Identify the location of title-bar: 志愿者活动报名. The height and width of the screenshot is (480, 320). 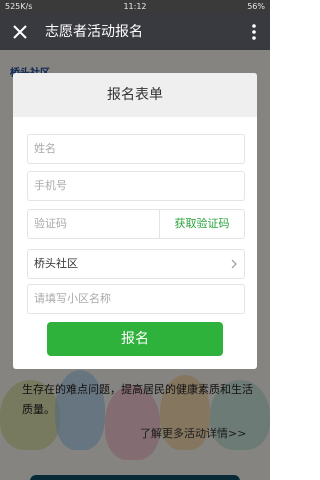
(135, 32).